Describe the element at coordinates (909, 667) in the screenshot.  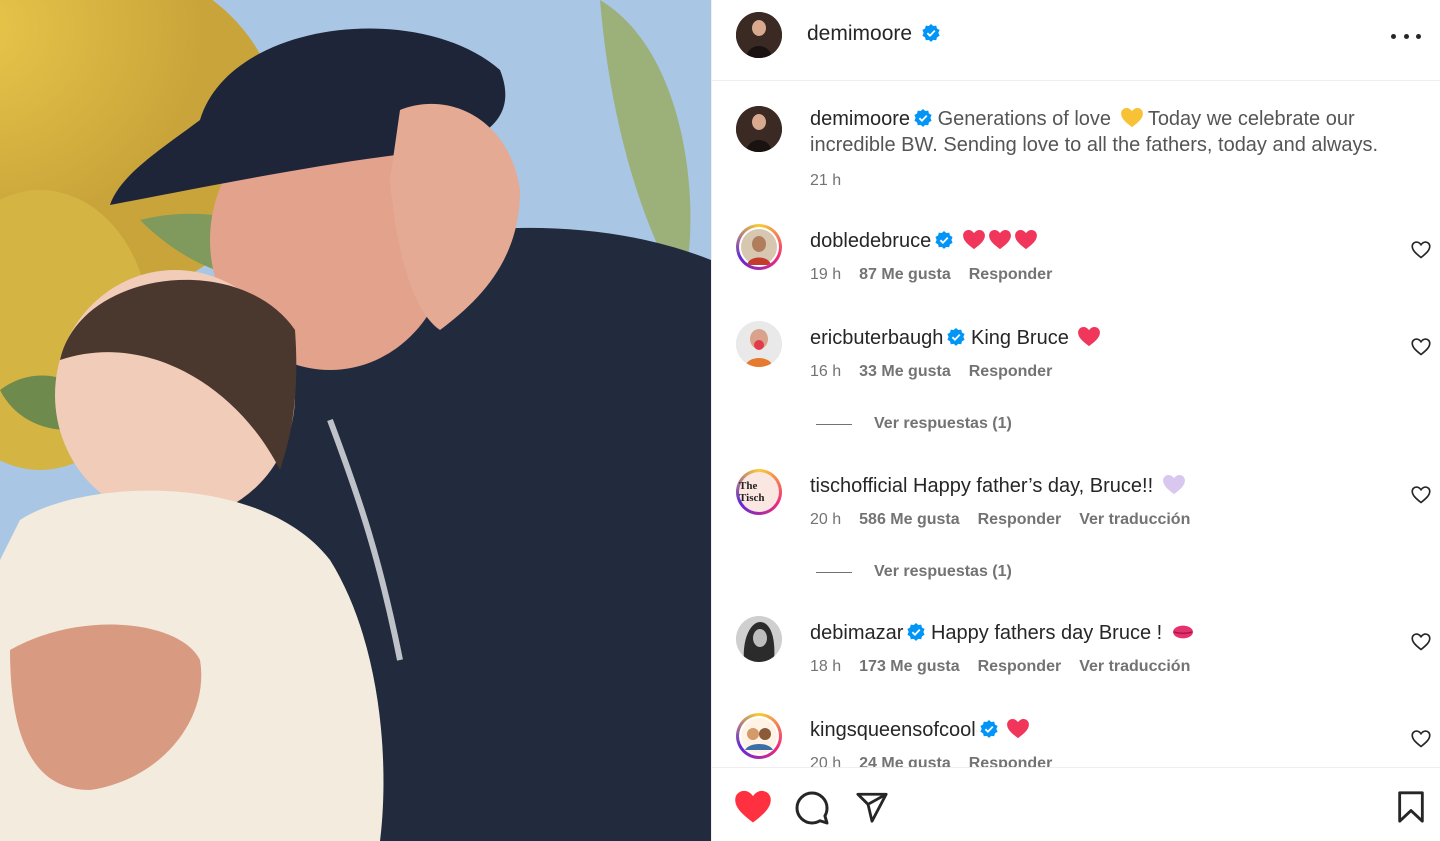
I see `comment-likes: 173 Me gusta` at that location.